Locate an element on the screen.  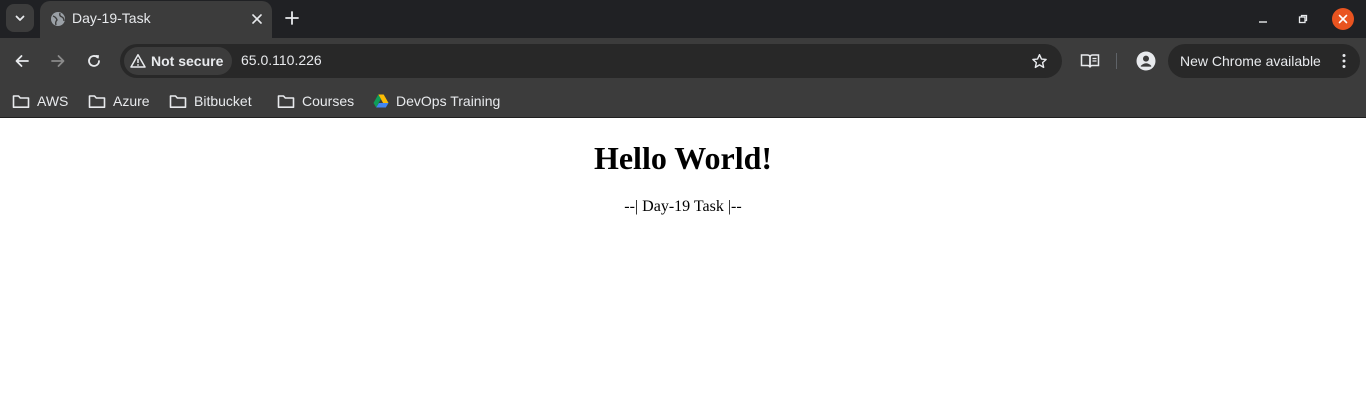
back-button is located at coordinates (22, 61).